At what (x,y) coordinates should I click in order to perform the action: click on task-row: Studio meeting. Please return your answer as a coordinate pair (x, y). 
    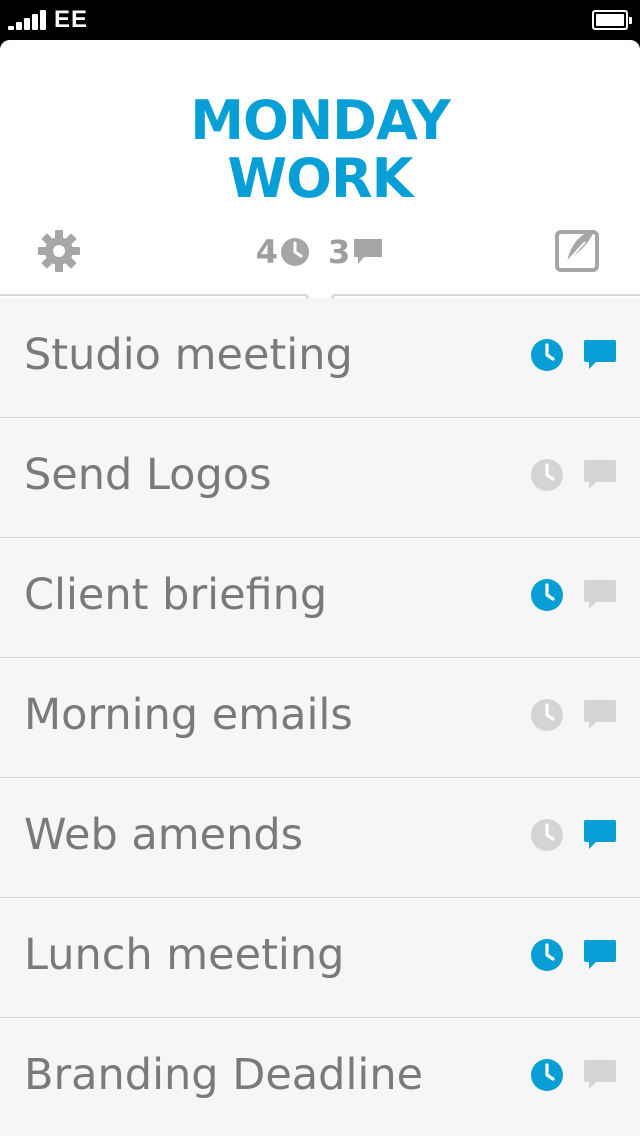
    Looking at the image, I should click on (320, 358).